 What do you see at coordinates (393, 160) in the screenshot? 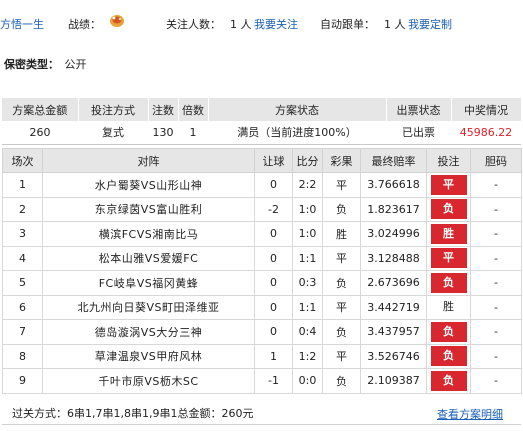
I see `match-header: 最终赔率` at bounding box center [393, 160].